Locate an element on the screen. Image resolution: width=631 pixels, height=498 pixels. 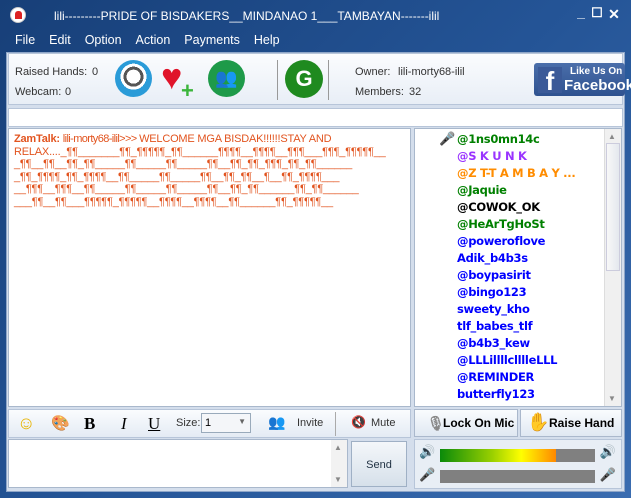
size-label: Size: is located at coordinates (188, 423).